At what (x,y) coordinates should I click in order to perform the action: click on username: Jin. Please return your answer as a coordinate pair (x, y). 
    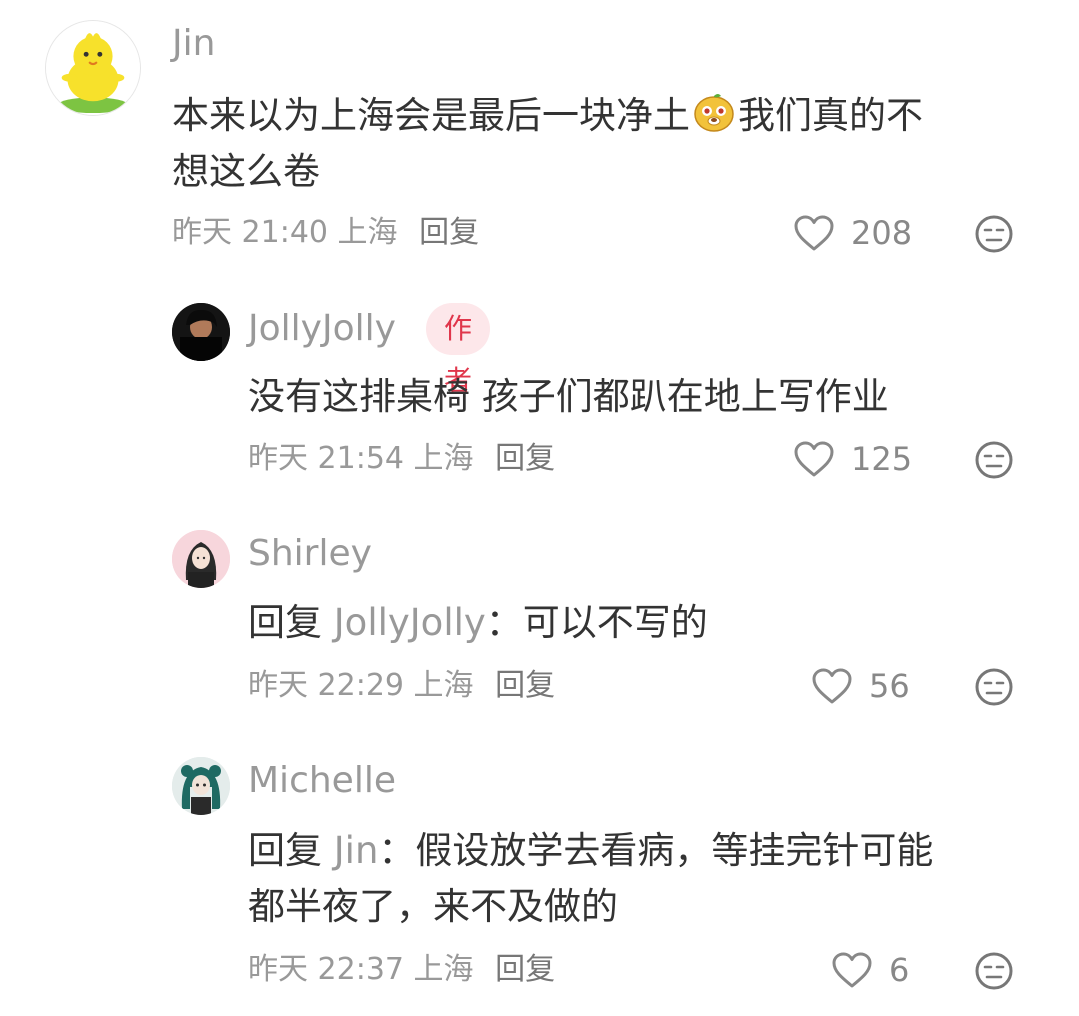
    Looking at the image, I should click on (193, 44).